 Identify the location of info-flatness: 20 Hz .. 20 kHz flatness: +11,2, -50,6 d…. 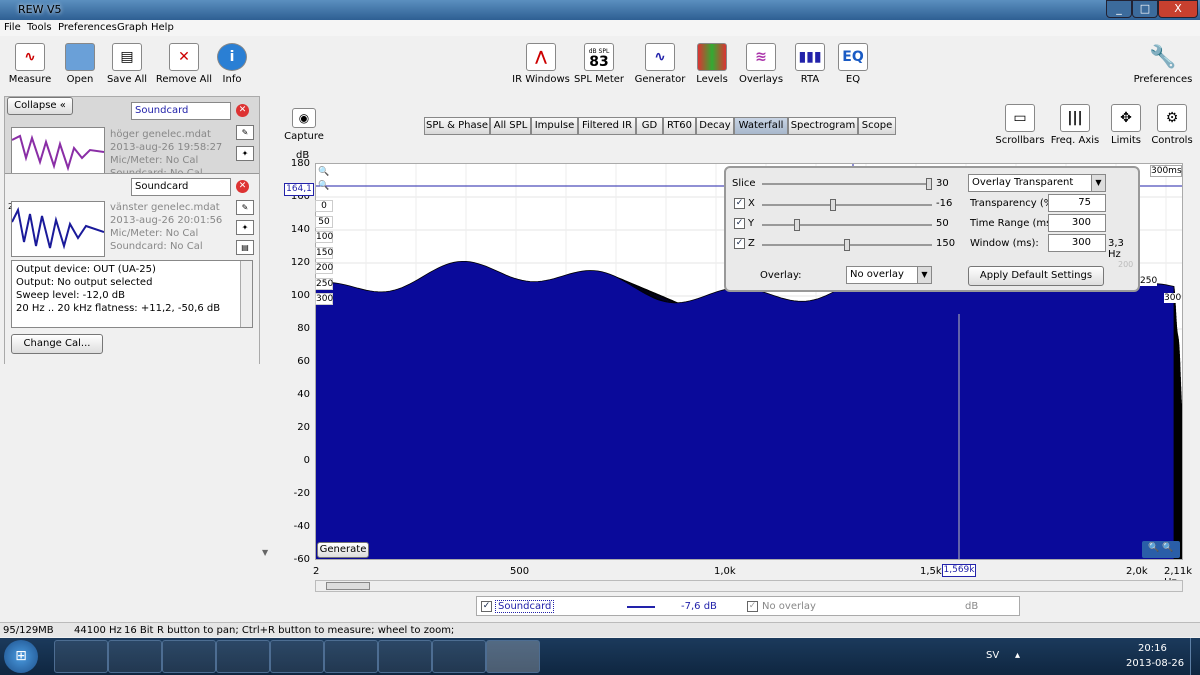
(118, 308).